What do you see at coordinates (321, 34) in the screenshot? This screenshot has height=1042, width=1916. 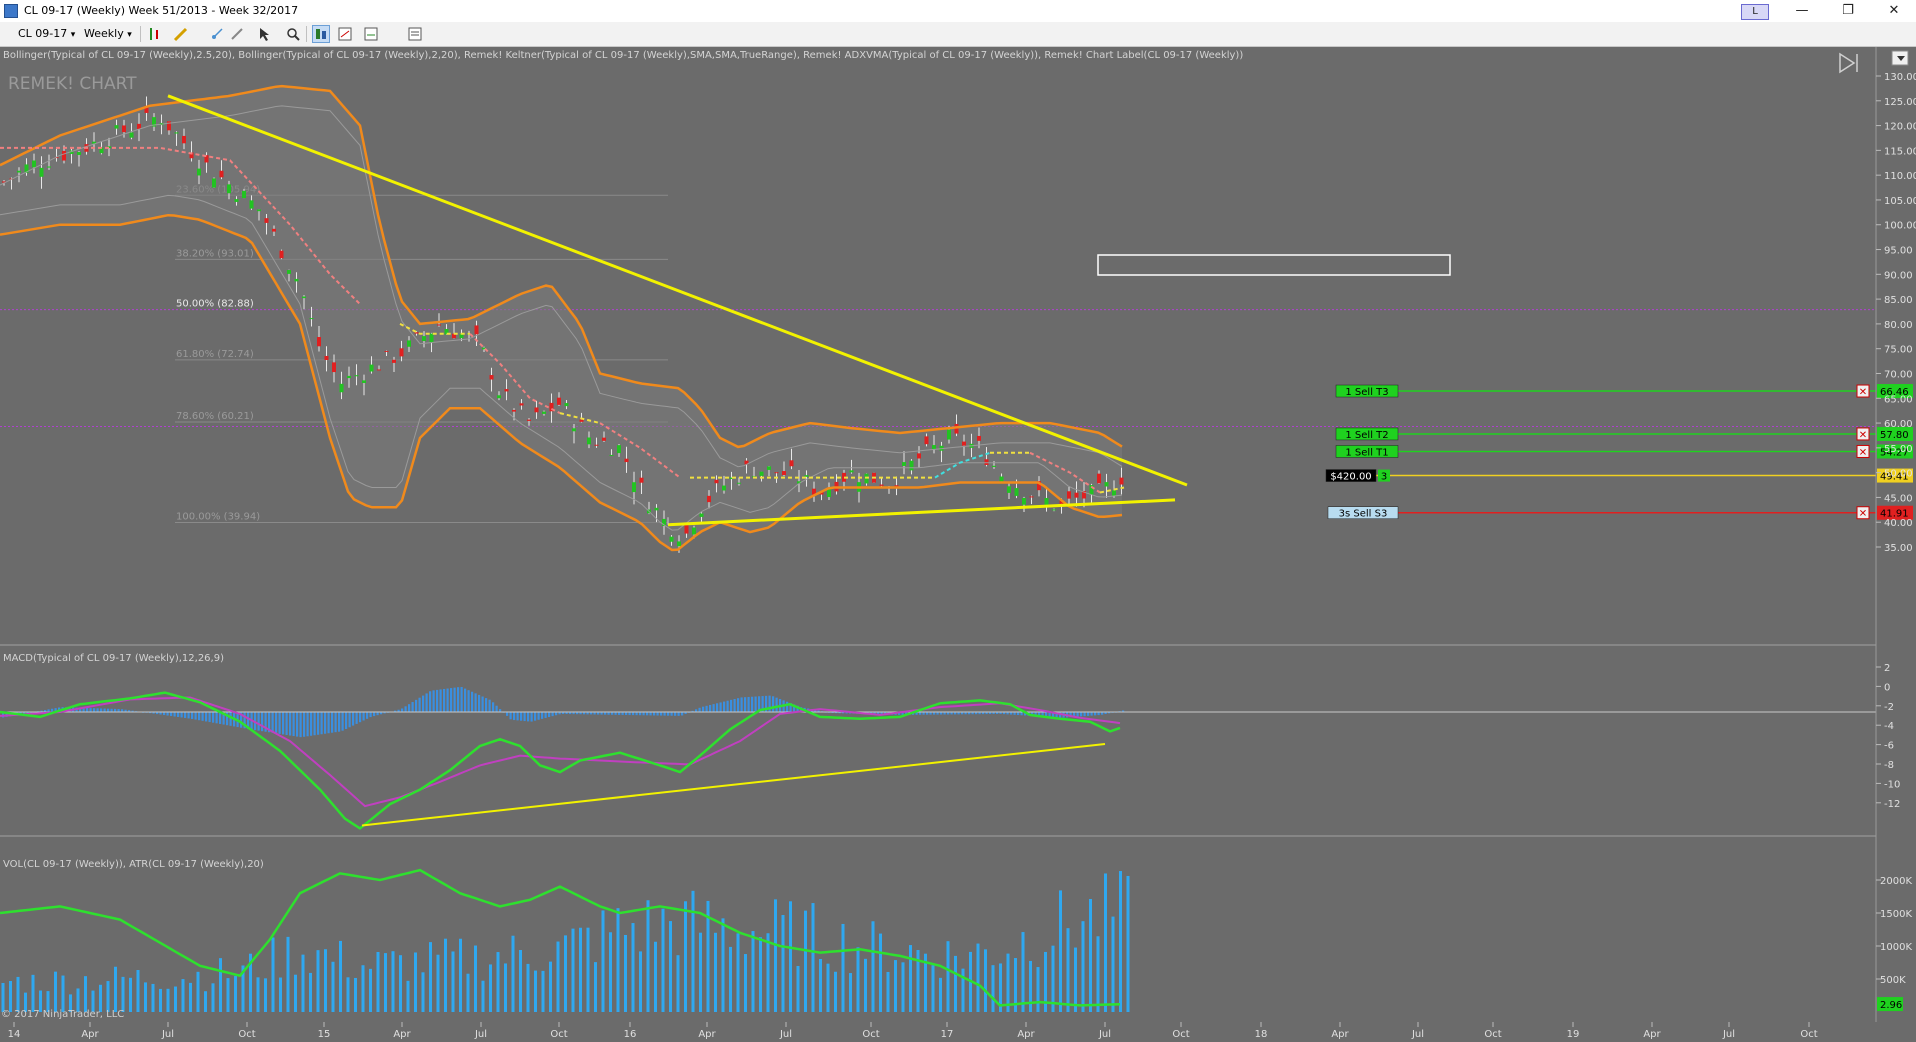 I see `chart-trader-icon` at bounding box center [321, 34].